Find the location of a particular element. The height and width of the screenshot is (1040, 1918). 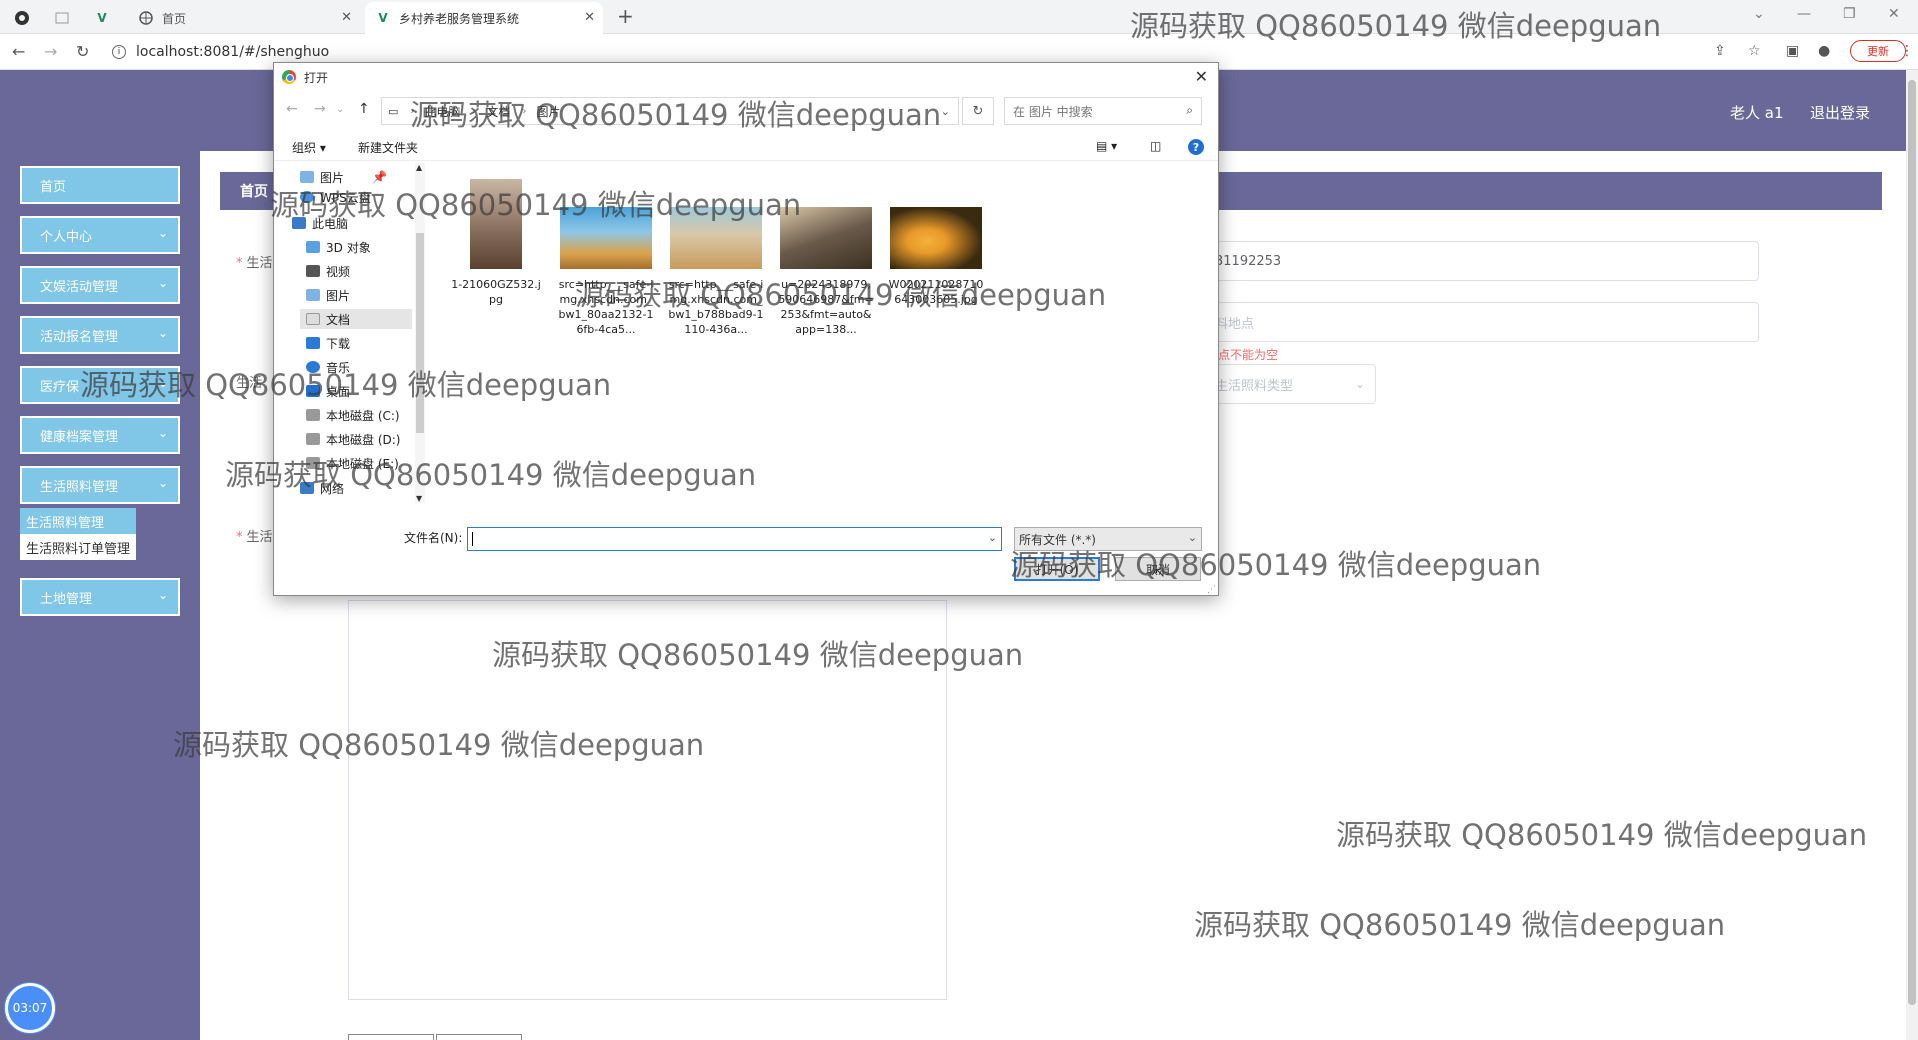

sidebar-item-activity-signup: 活动报名管理 ⌄ is located at coordinates (100, 335).